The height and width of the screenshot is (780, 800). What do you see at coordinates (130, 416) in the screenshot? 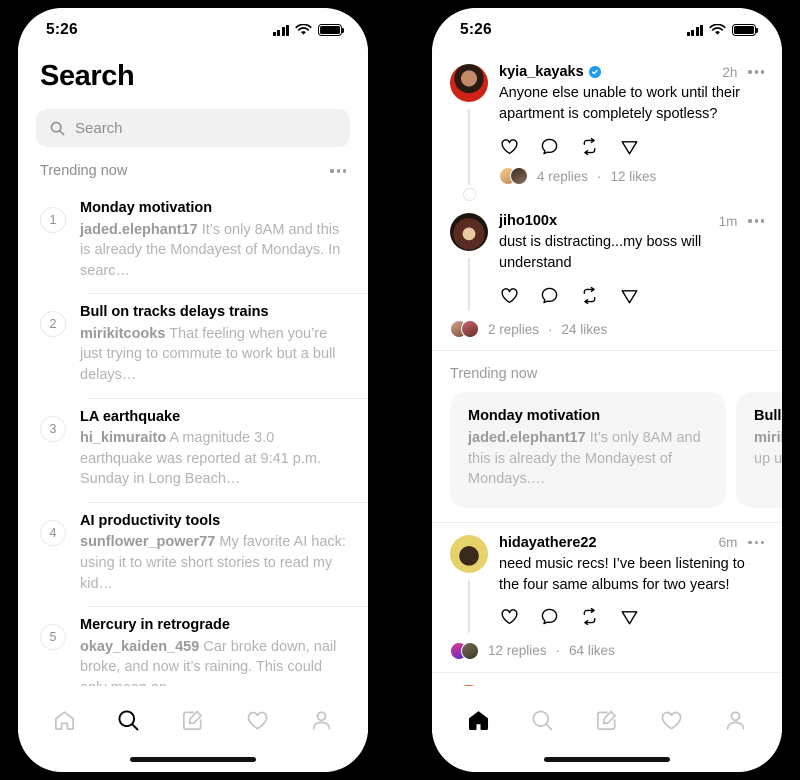
I see `trending-title: LA earthquake` at bounding box center [130, 416].